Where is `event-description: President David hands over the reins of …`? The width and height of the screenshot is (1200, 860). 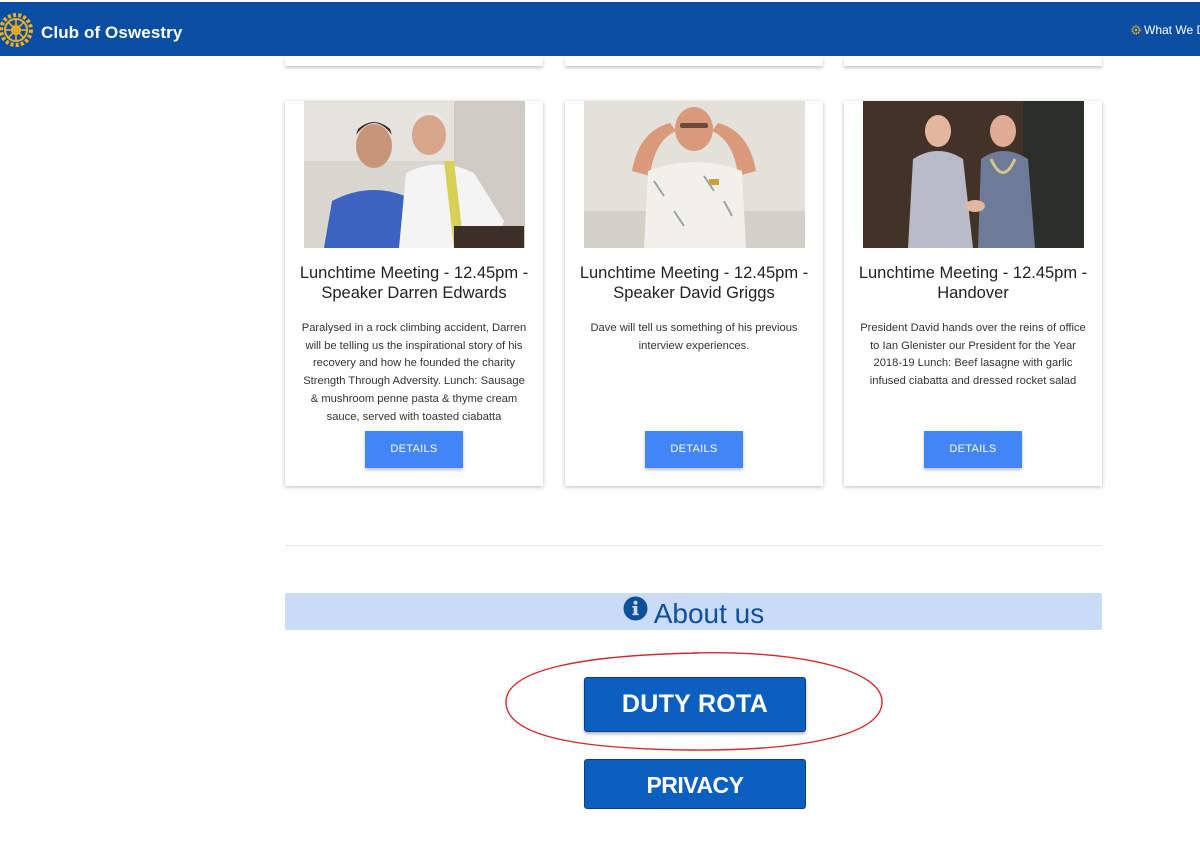
event-description: President David hands over the reins of … is located at coordinates (973, 355).